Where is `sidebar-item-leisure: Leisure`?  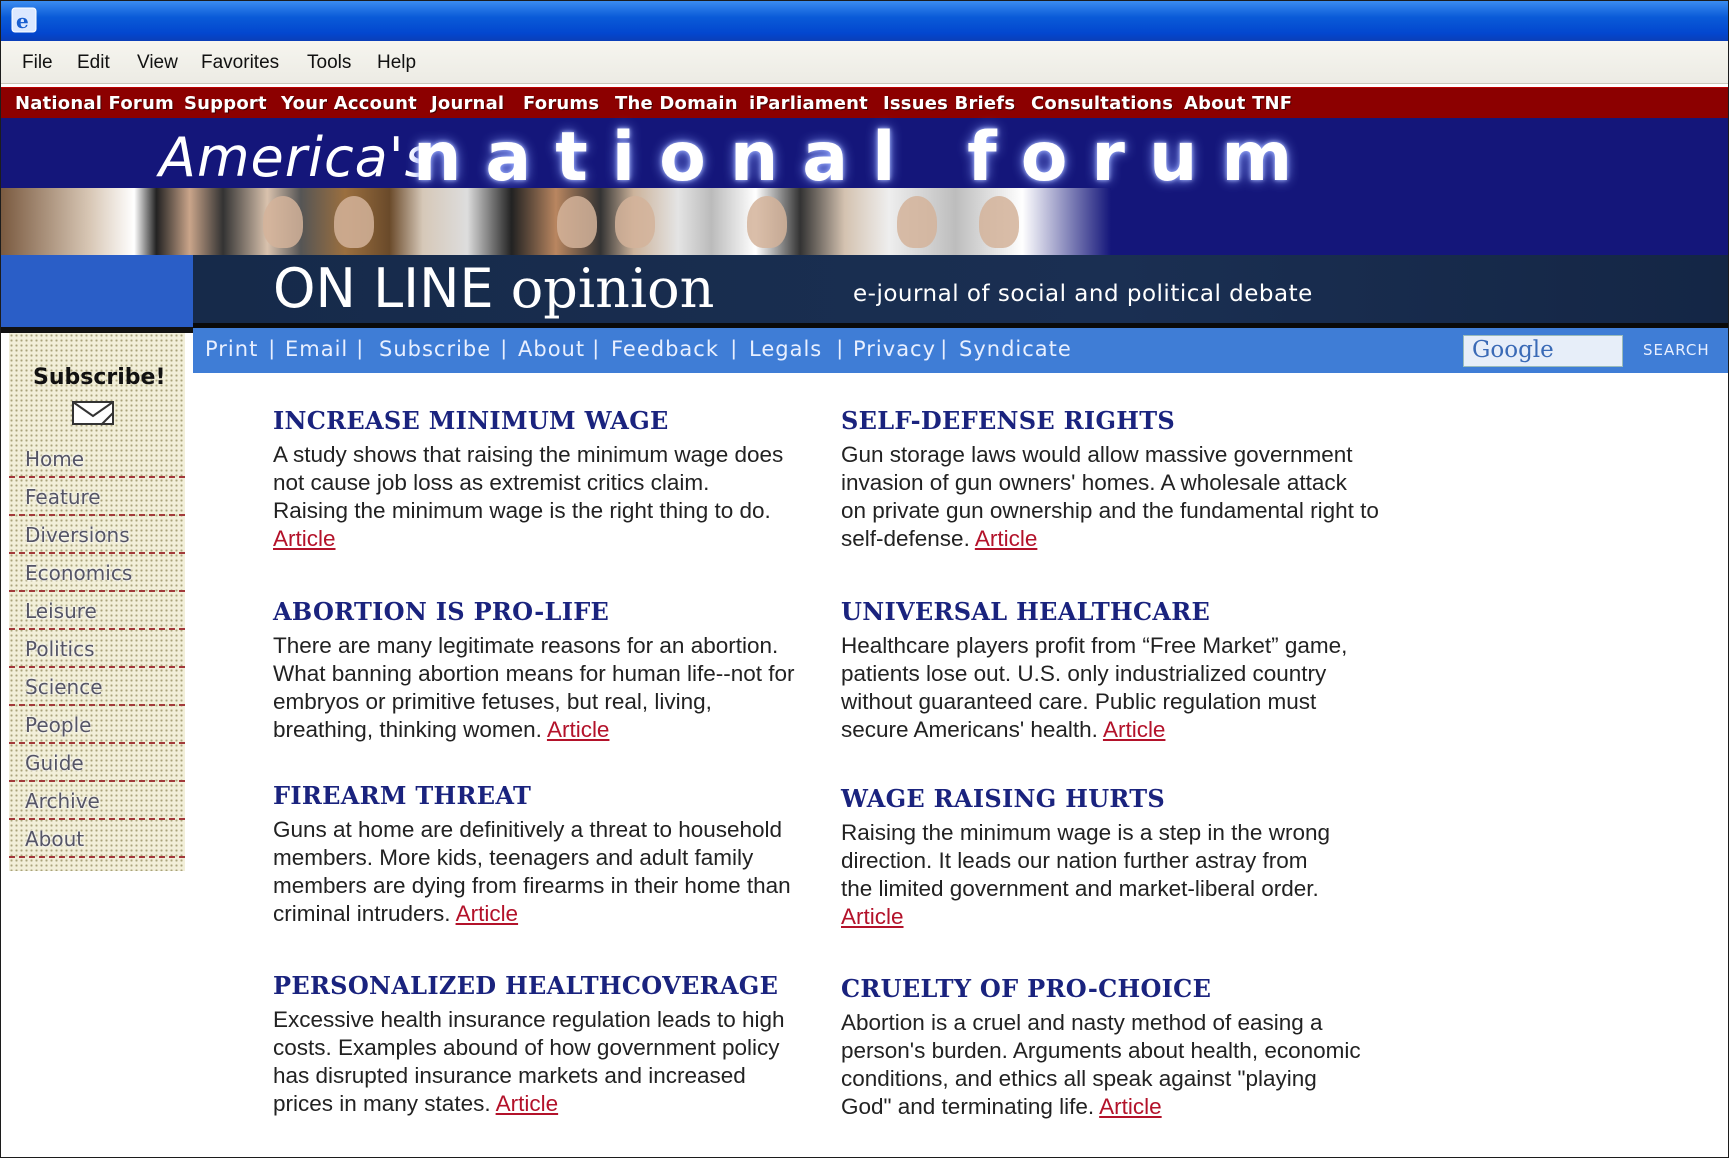
sidebar-item-leisure: Leisure is located at coordinates (97, 611).